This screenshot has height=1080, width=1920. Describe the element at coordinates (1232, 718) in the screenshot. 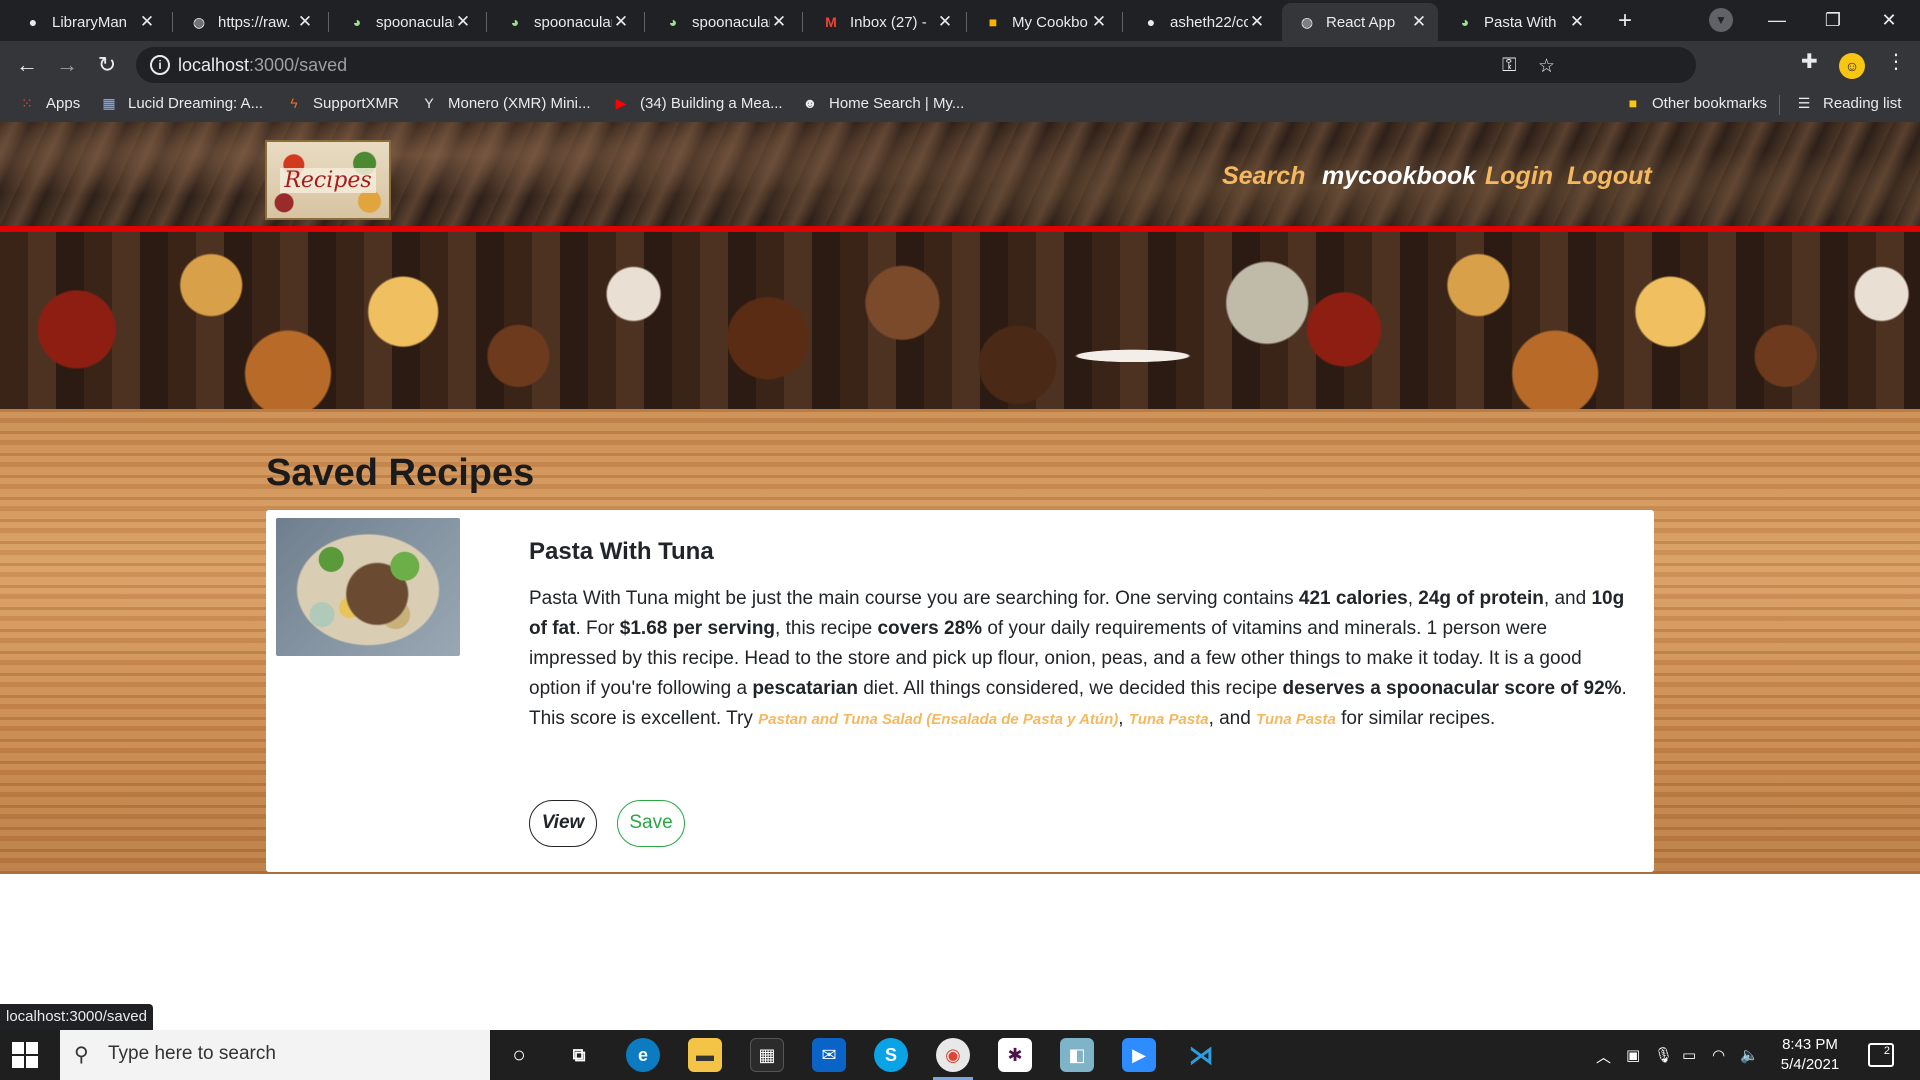

I see `summary-text: , and` at that location.